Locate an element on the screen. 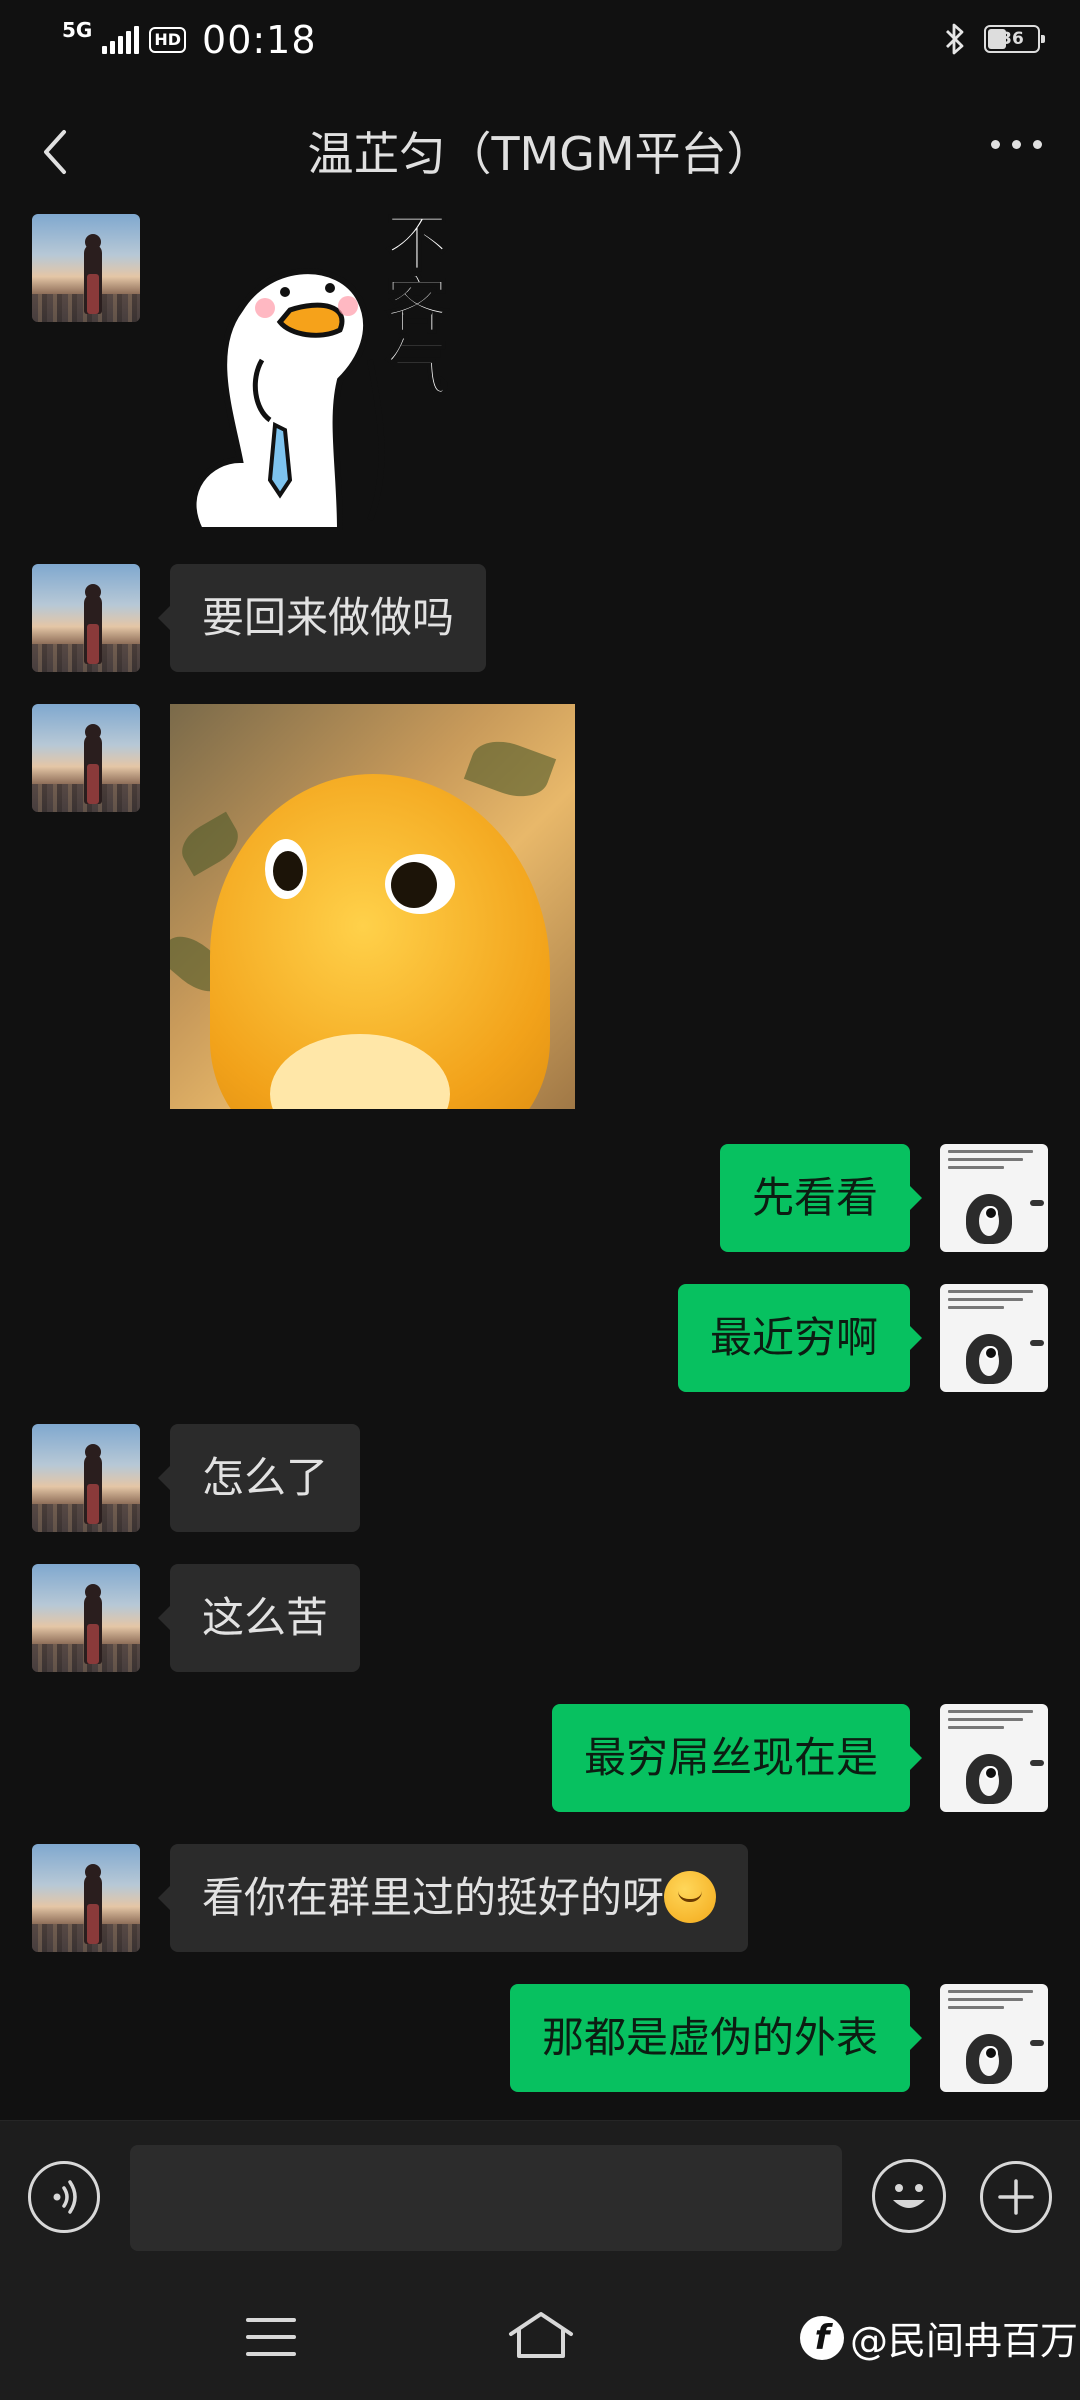  watermark-logo-icon: f is located at coordinates (822, 2337).